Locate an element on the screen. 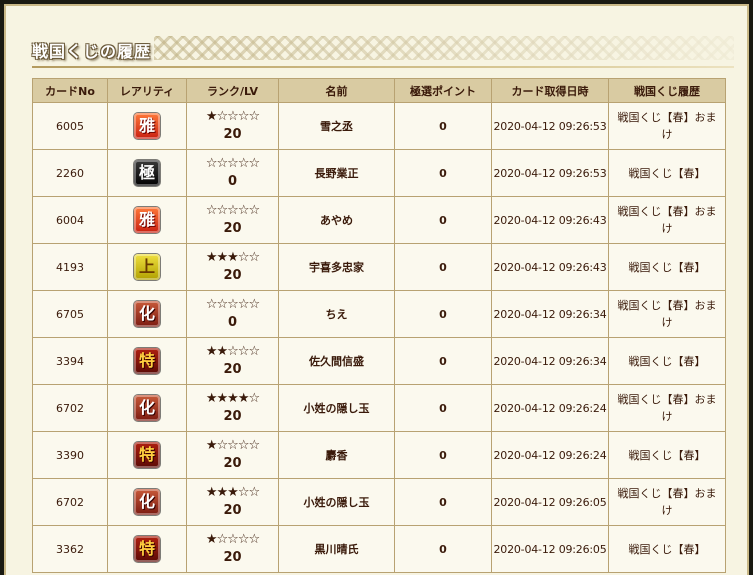  title-bar: 戦国くじの履歴 is located at coordinates (379, 50).